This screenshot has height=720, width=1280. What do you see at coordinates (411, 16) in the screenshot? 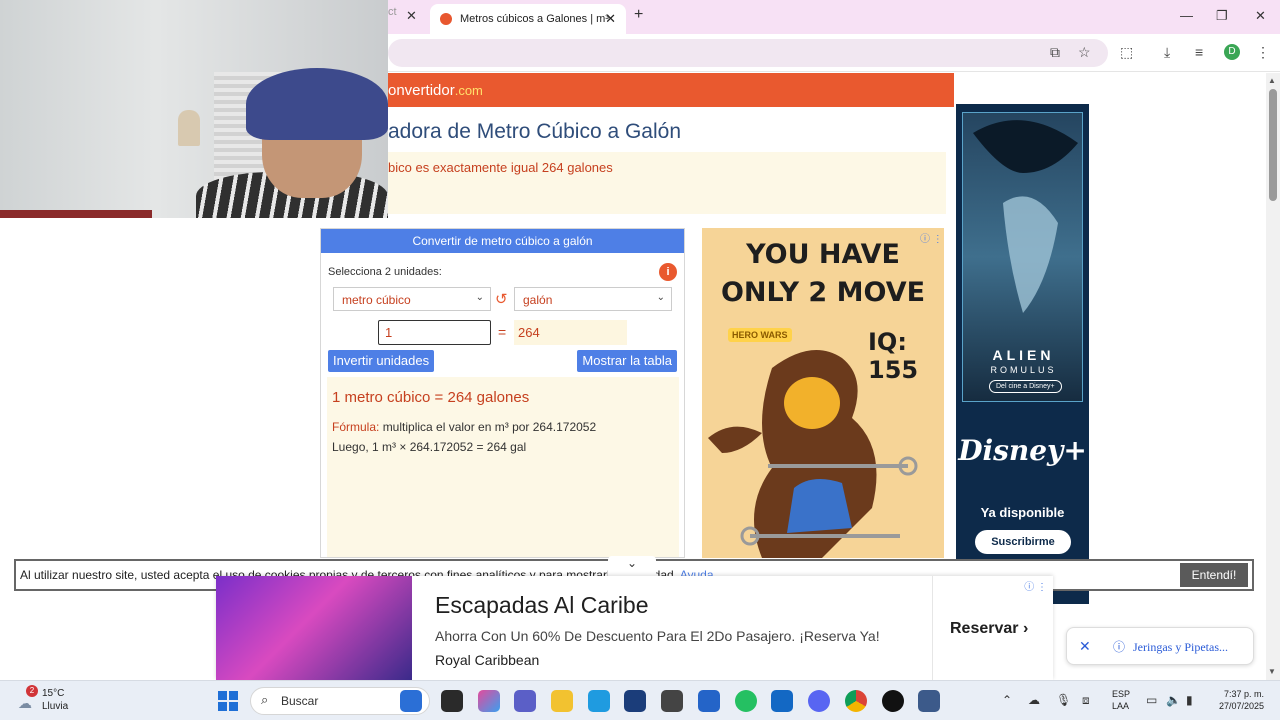
I see `previous-tab-close-icon: ✕` at bounding box center [411, 16].